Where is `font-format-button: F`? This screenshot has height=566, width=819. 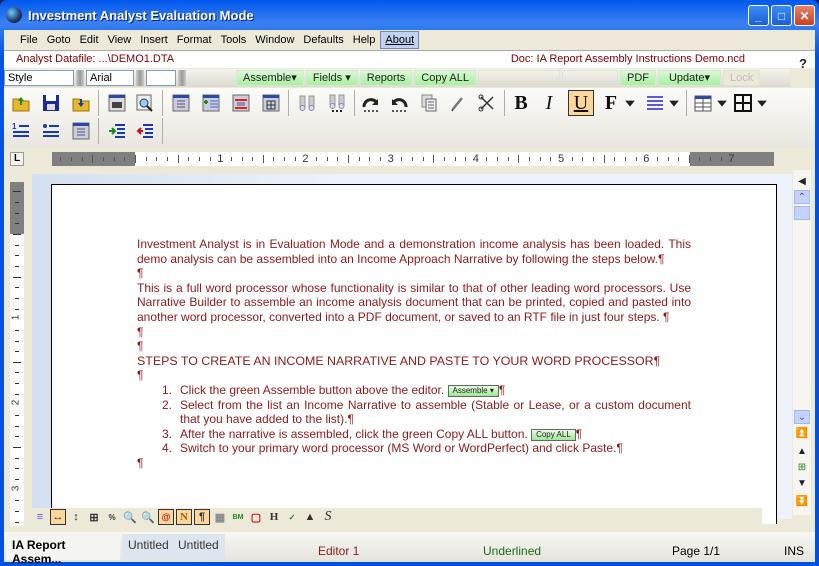 font-format-button: F is located at coordinates (611, 103).